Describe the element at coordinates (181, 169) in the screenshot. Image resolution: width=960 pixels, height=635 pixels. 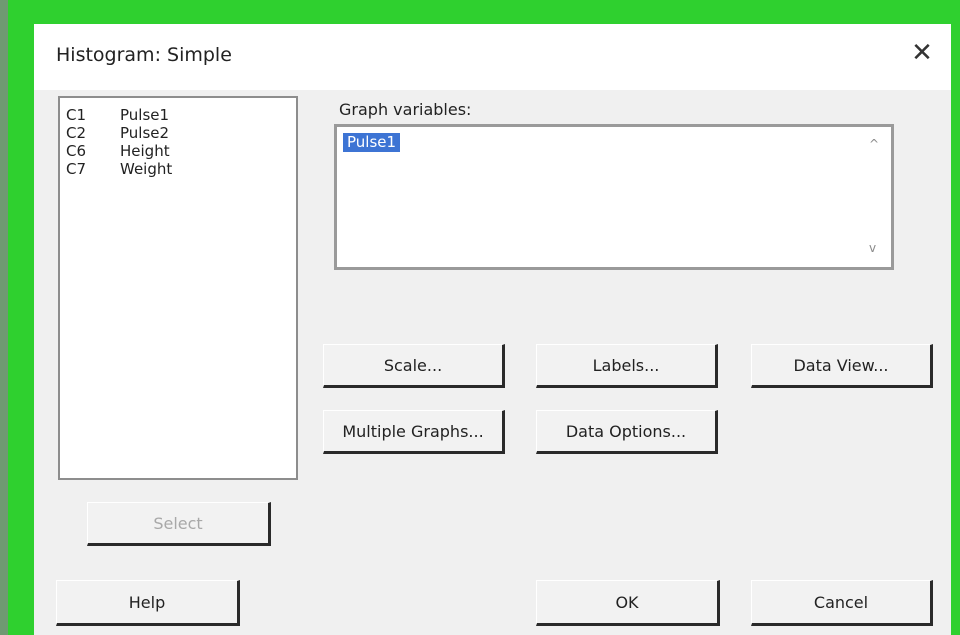
I see `variable-row: C7 Weight` at that location.